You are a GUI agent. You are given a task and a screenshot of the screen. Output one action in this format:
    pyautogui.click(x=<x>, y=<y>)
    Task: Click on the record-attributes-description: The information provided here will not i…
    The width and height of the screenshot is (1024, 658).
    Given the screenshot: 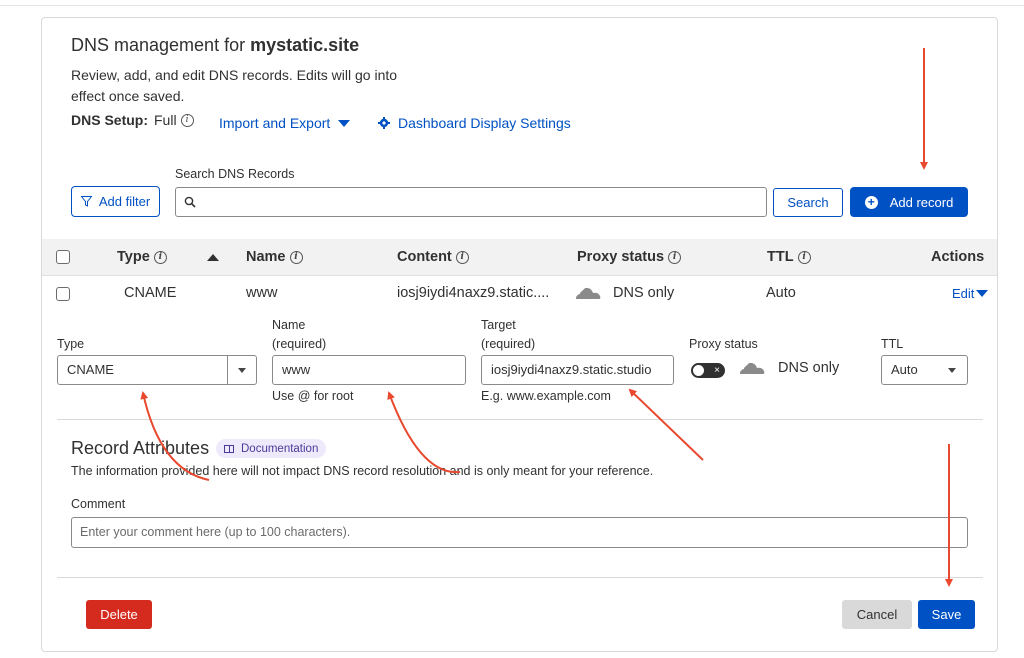 What is the action you would take?
    pyautogui.click(x=362, y=471)
    